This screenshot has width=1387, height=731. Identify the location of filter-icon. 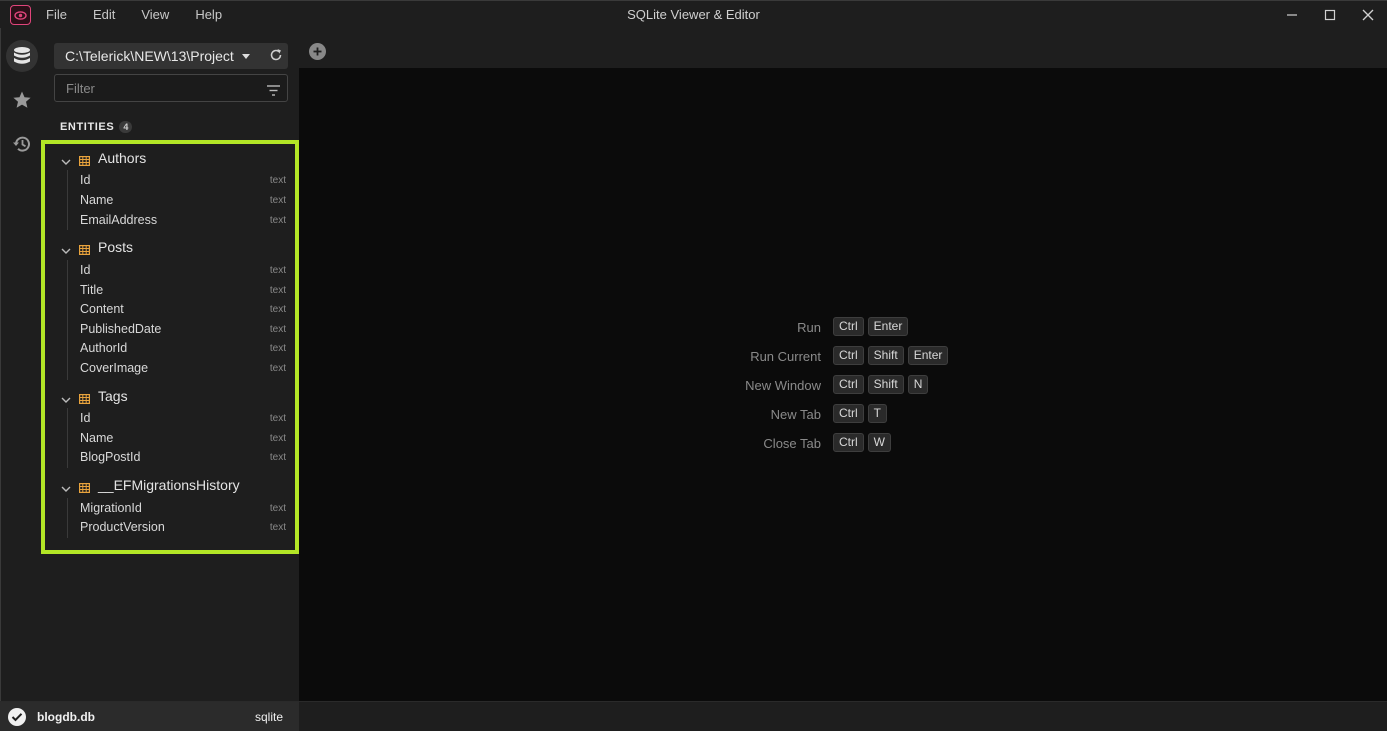
(273, 92).